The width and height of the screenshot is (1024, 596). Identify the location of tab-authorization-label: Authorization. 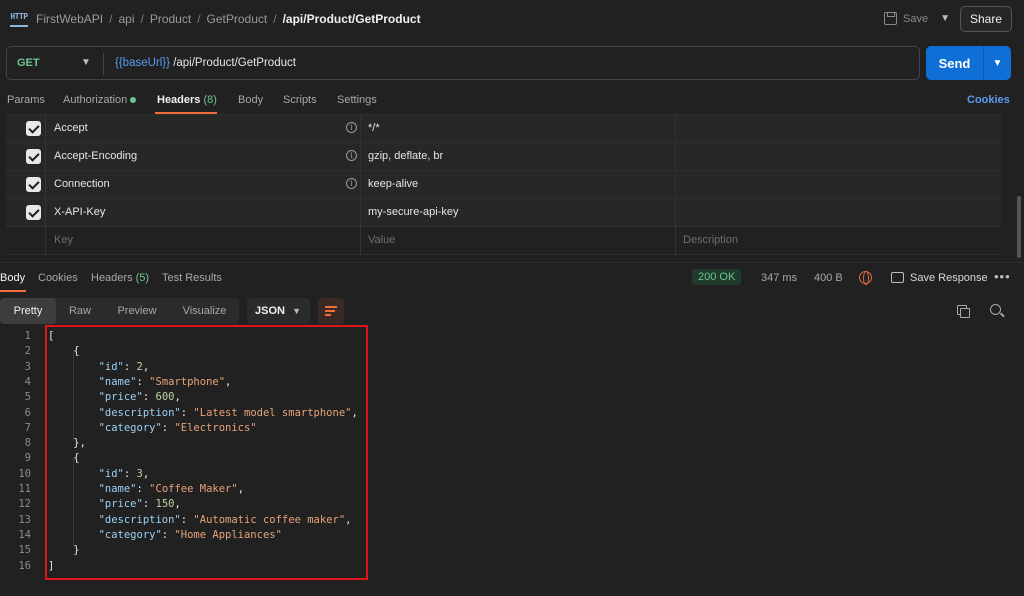
(95, 100).